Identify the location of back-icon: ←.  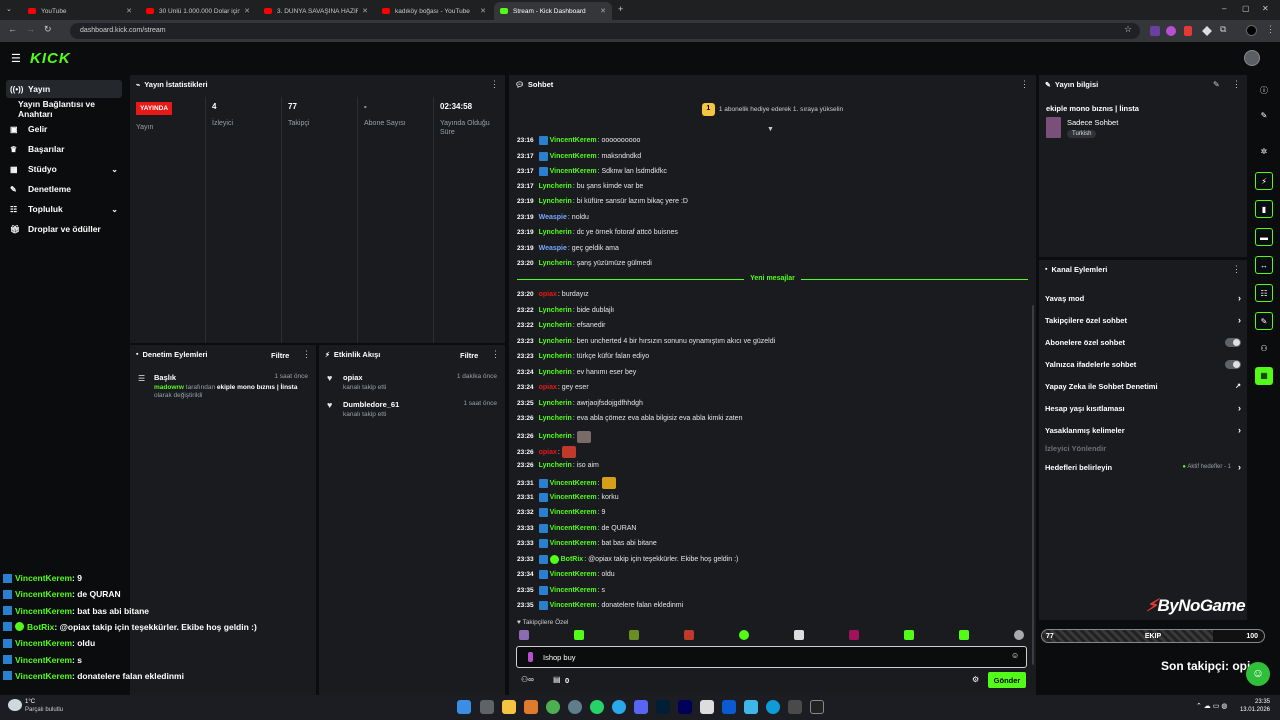
(12, 29).